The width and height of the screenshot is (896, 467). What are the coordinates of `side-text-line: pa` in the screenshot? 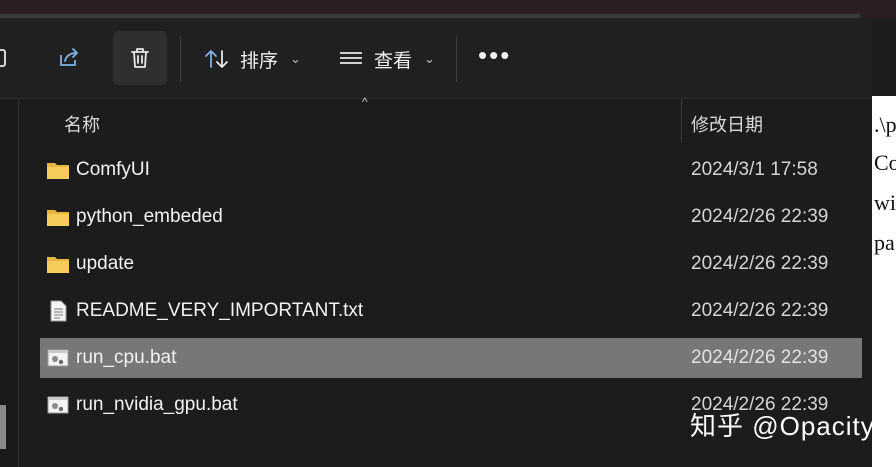 It's located at (884, 242).